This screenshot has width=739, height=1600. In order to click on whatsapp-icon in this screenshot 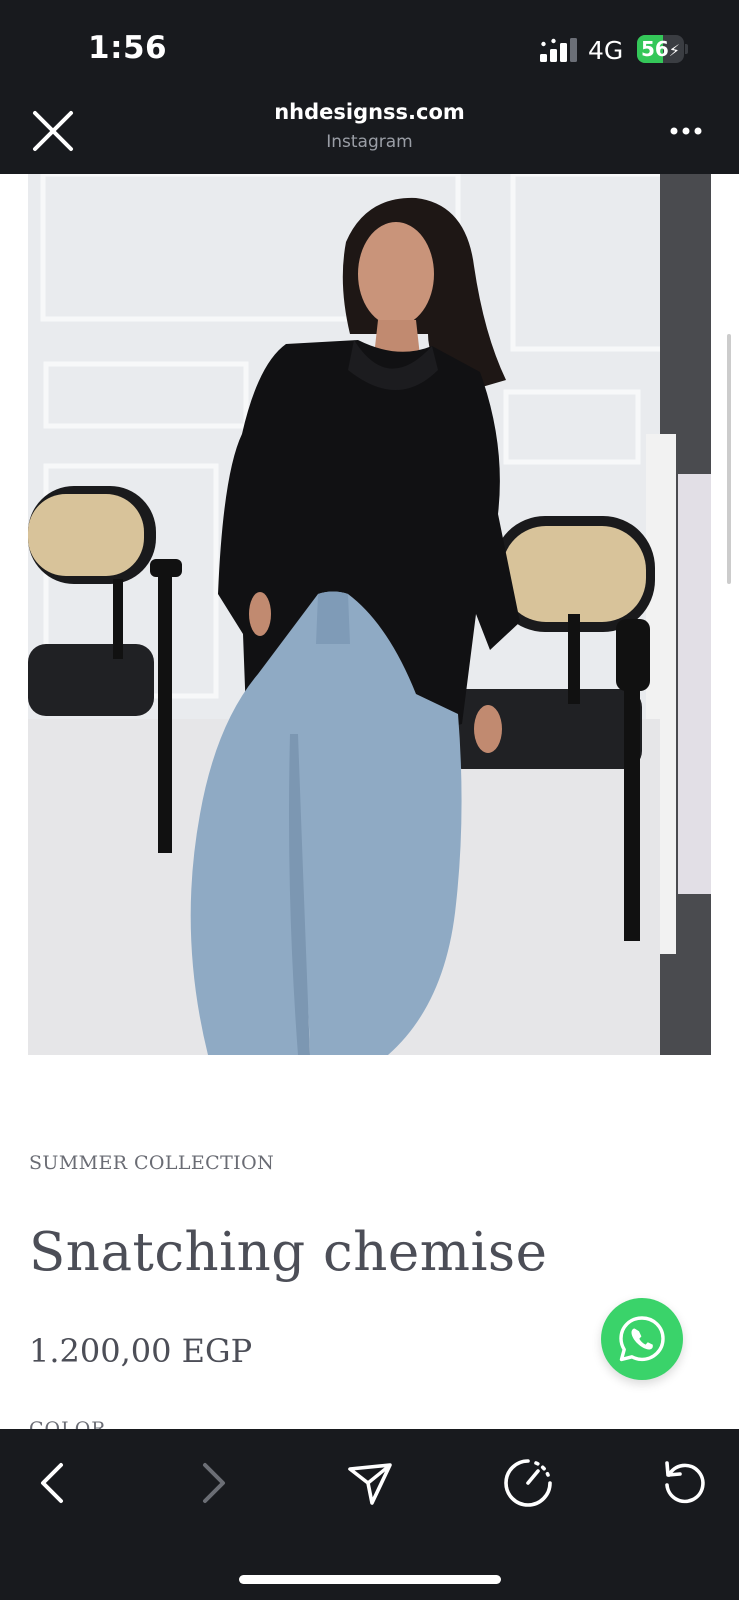, I will do `click(642, 1339)`.